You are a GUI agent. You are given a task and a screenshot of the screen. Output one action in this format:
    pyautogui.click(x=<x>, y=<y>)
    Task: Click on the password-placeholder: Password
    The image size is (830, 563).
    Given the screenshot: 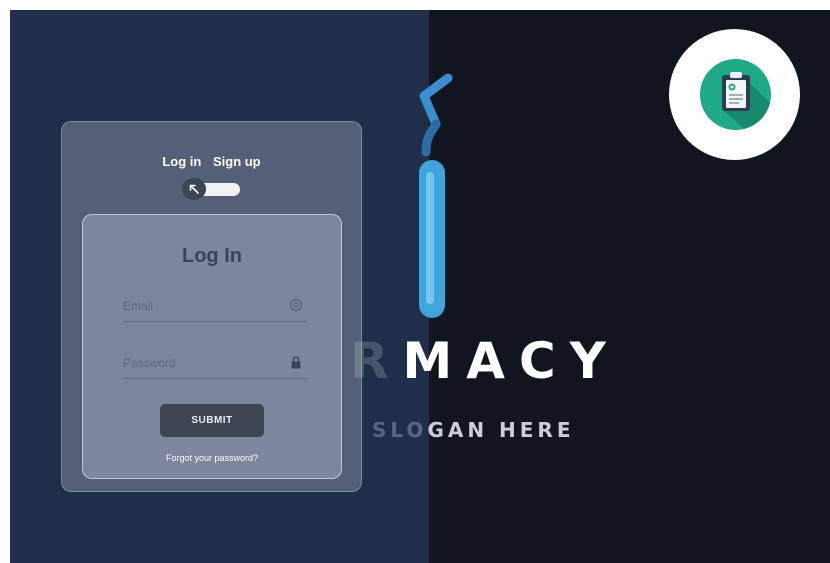 What is the action you would take?
    pyautogui.click(x=149, y=363)
    